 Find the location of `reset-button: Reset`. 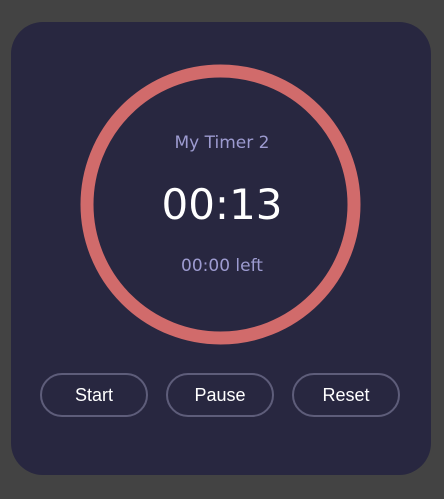

reset-button: Reset is located at coordinates (346, 395).